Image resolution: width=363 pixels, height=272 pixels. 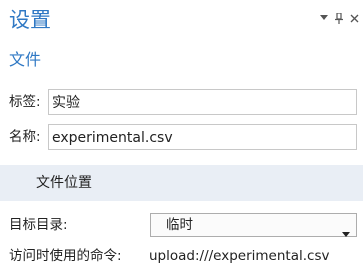 What do you see at coordinates (253, 225) in the screenshot?
I see `target-directory-select: 临时` at bounding box center [253, 225].